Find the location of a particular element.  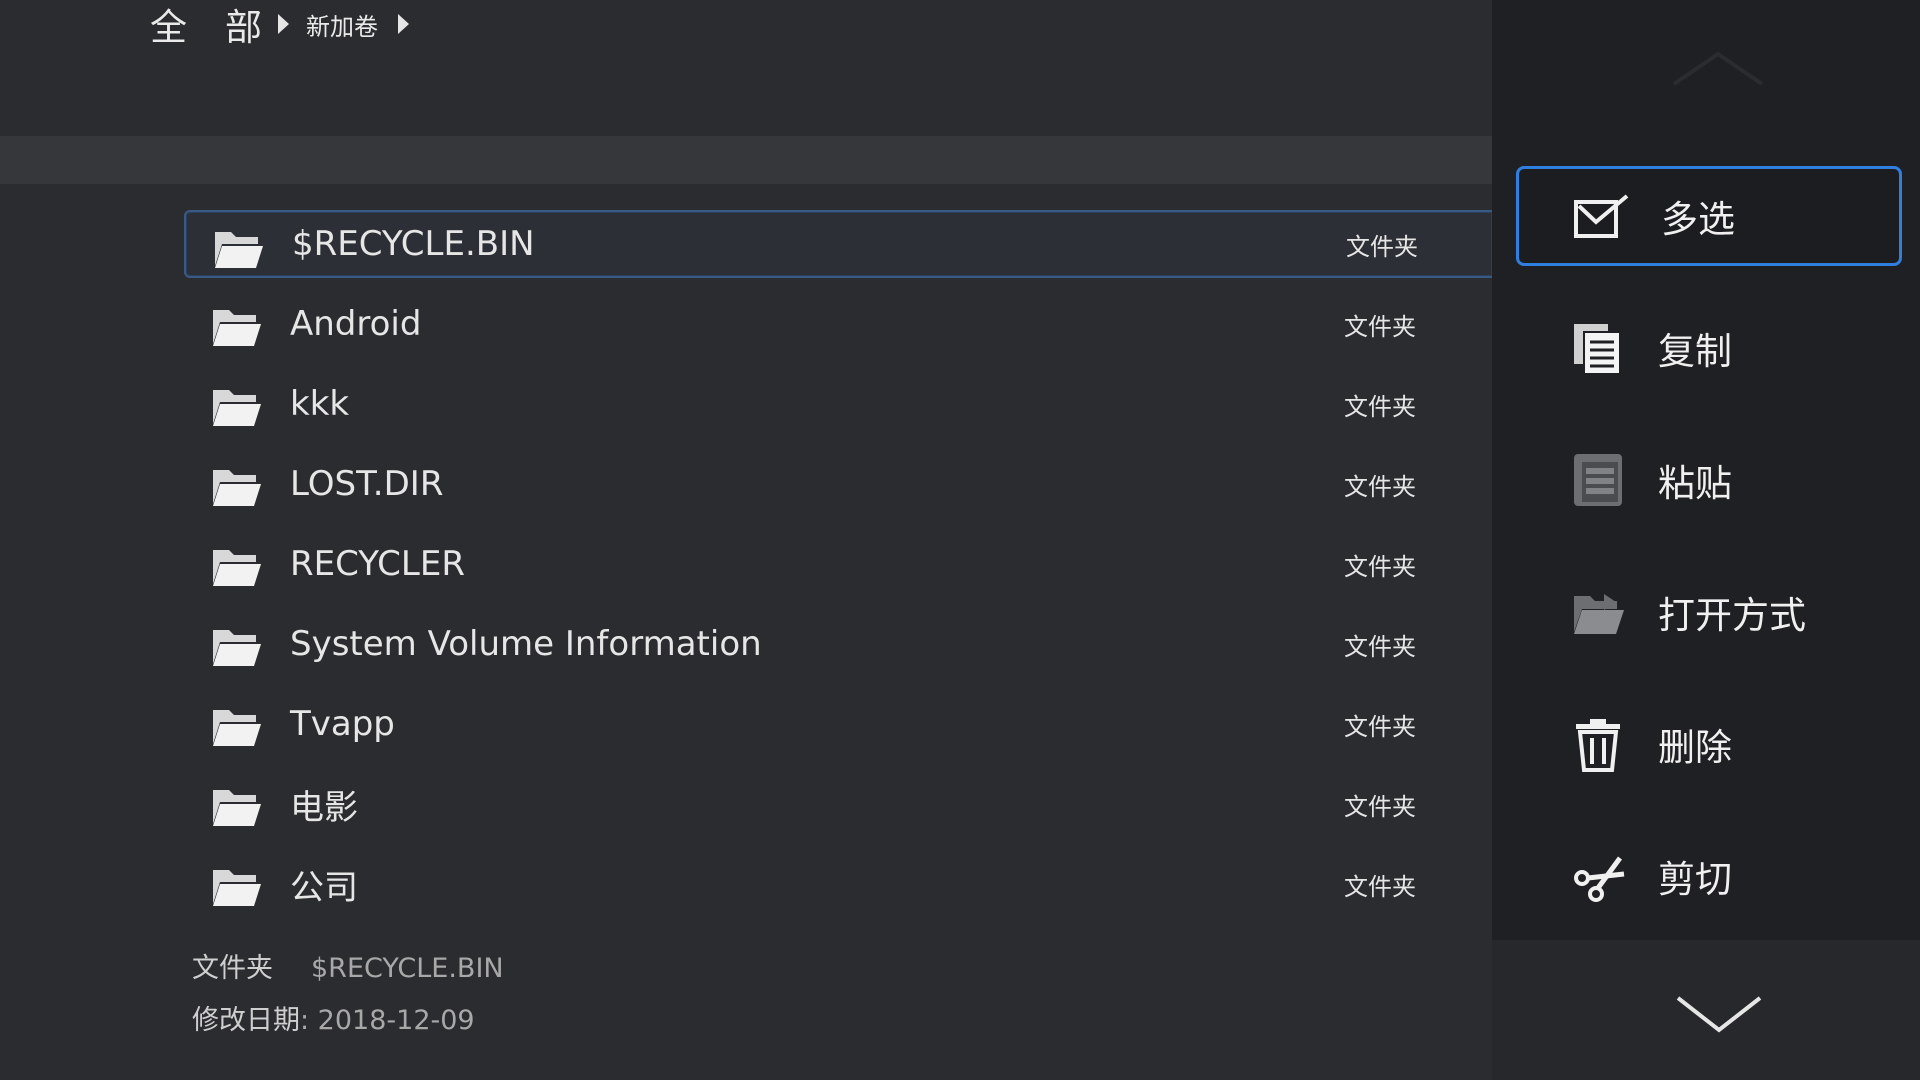

menu-open-with: 打开方式 is located at coordinates (1709, 612).